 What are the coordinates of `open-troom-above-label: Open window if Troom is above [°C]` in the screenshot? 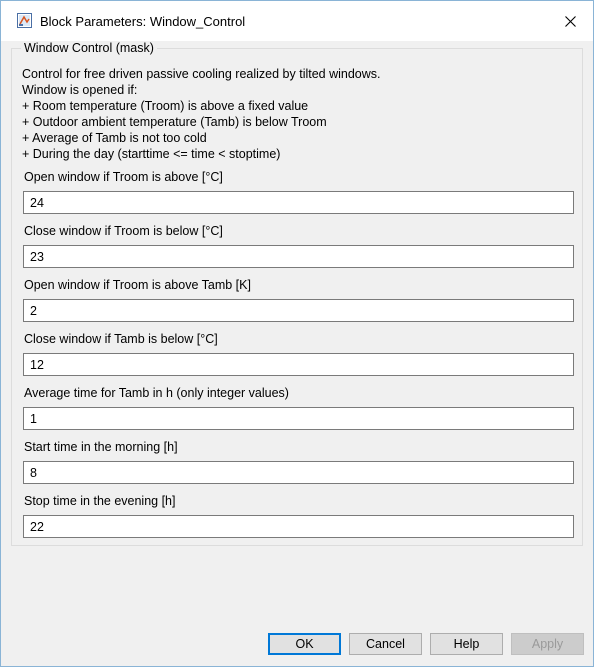 It's located at (123, 177).